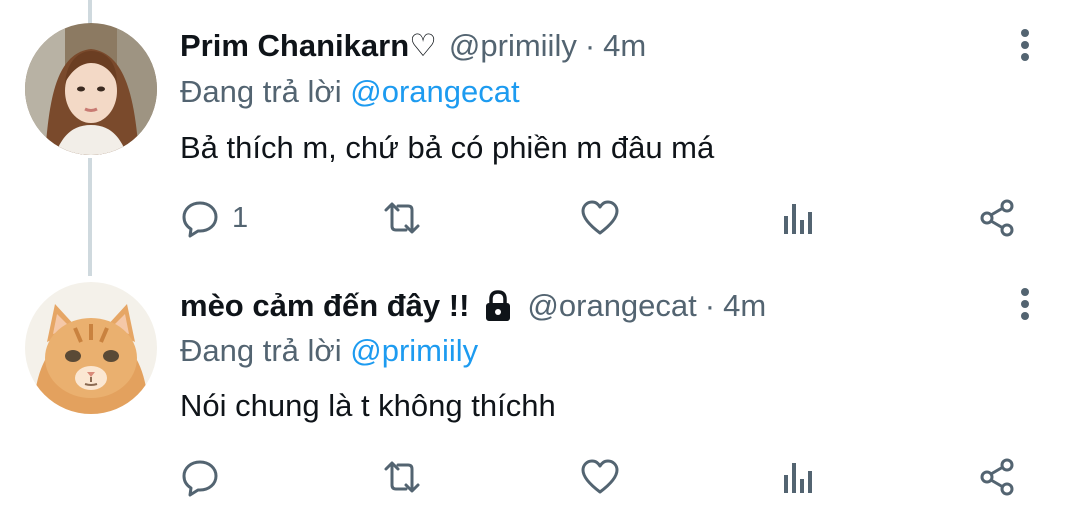  I want to click on reply-count: 1, so click(240, 217).